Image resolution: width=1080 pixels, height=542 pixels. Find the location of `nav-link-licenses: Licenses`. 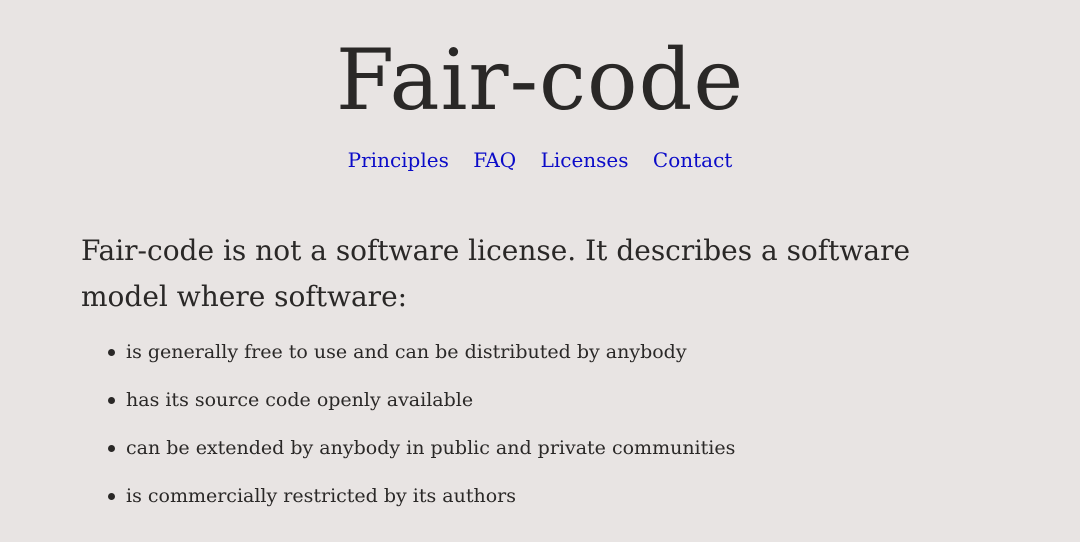

nav-link-licenses: Licenses is located at coordinates (585, 160).